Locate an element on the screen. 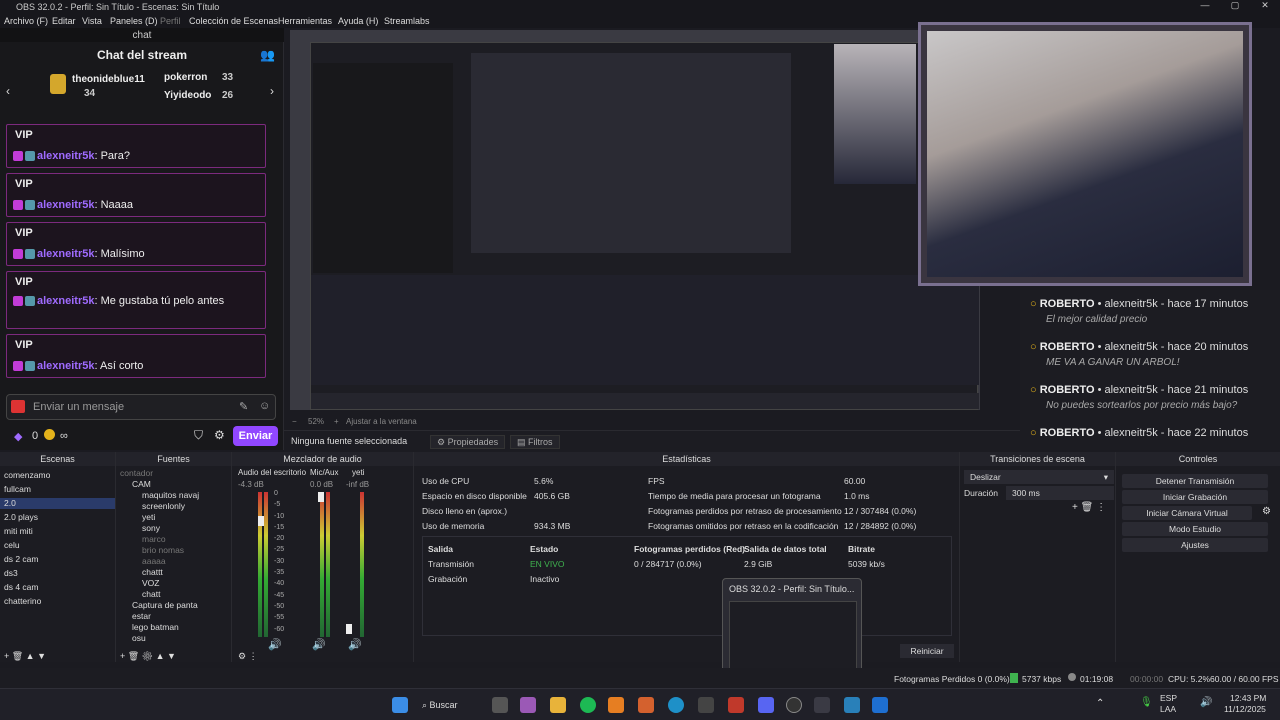 This screenshot has width=1280, height=720. task-view-icon is located at coordinates (500, 705).